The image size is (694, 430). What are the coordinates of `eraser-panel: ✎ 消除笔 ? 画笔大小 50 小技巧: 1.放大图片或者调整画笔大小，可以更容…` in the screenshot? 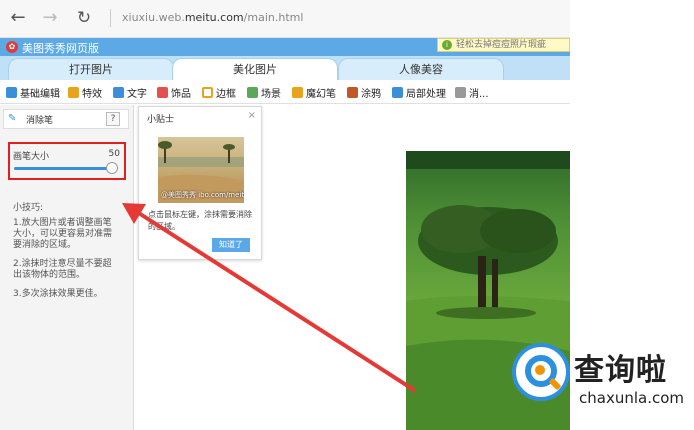 It's located at (67, 267).